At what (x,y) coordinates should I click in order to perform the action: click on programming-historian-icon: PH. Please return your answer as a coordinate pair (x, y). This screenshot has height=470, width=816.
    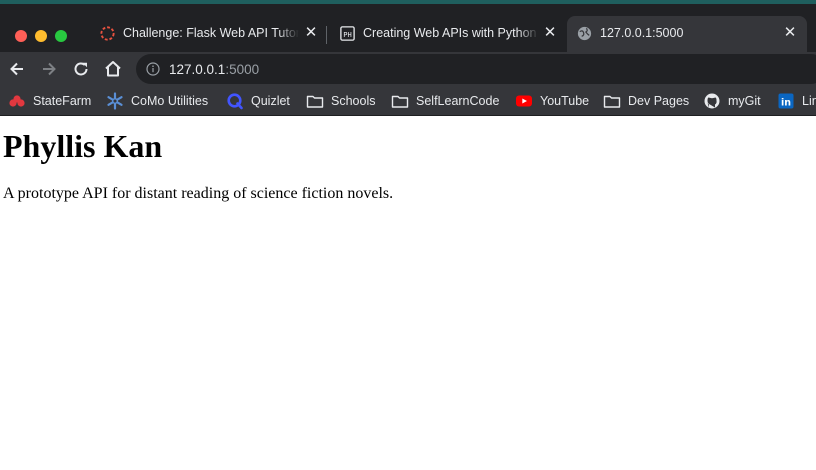
    Looking at the image, I should click on (347, 33).